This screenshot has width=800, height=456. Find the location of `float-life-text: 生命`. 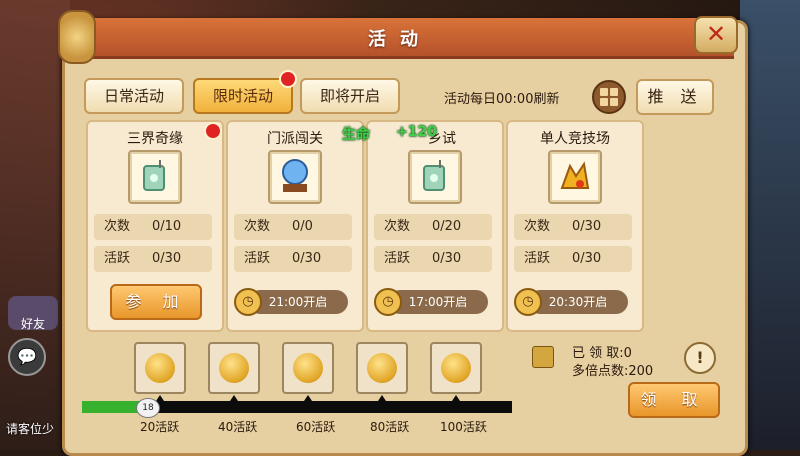

float-life-text: 生命 is located at coordinates (356, 135).